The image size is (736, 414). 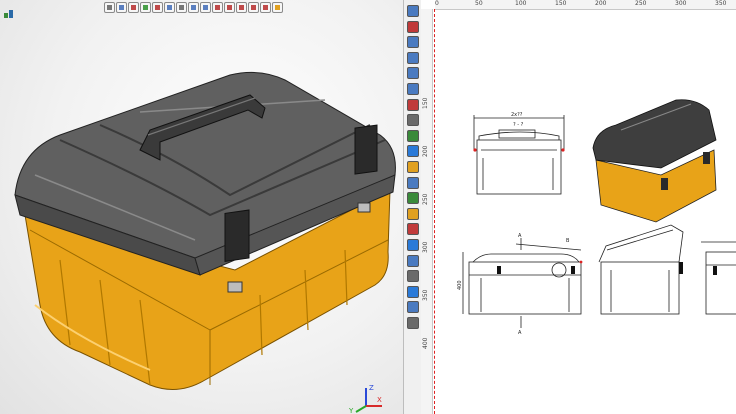 What do you see at coordinates (718, 278) in the screenshot?
I see `end-view` at bounding box center [718, 278].